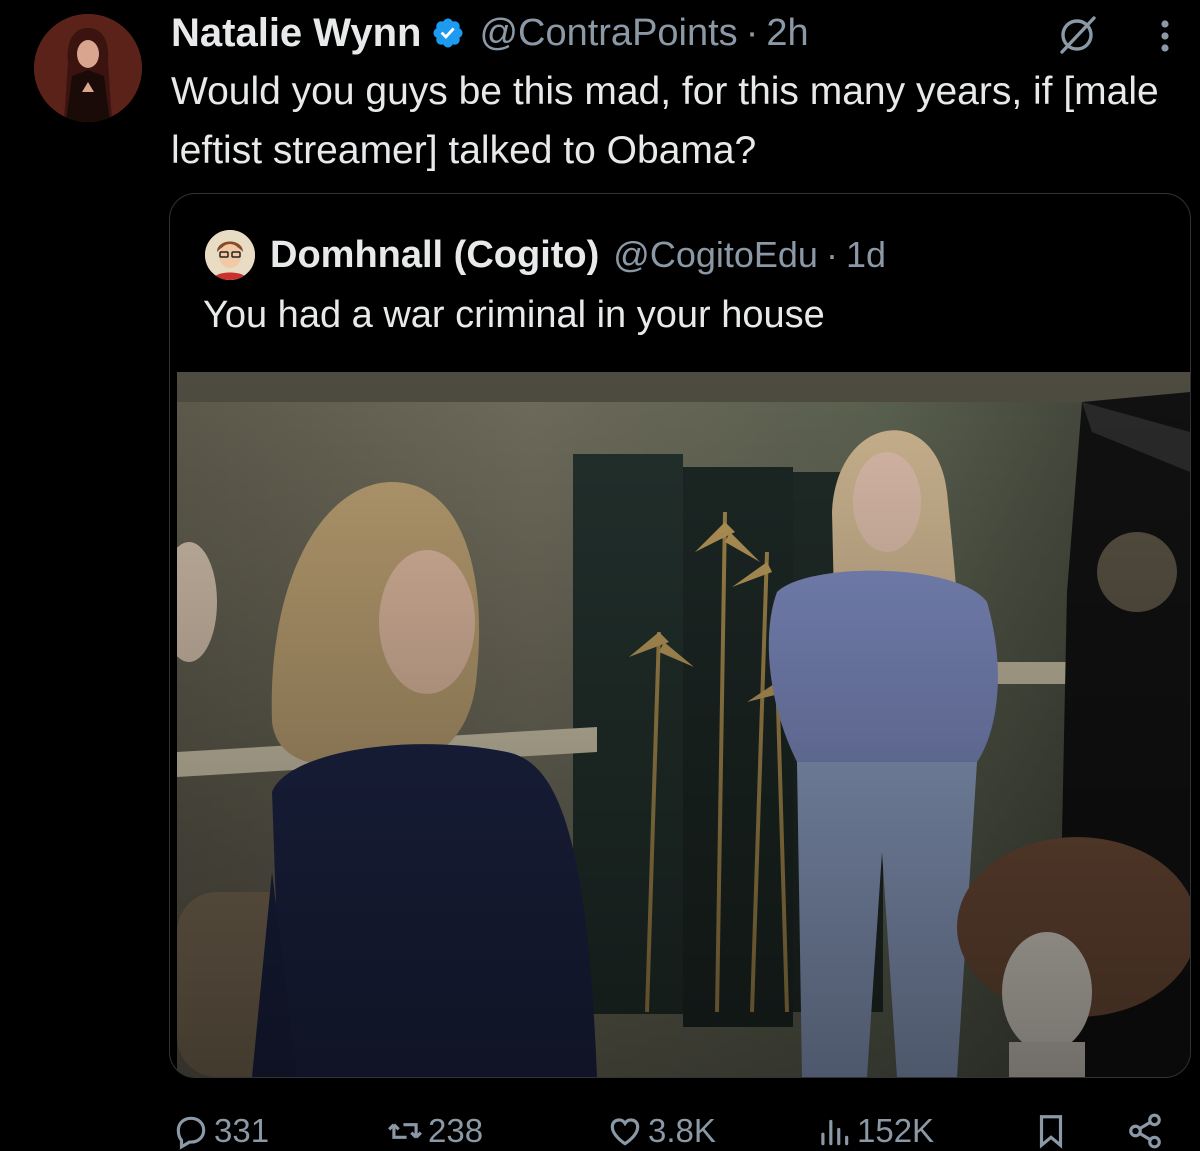 Image resolution: width=1200 pixels, height=1151 pixels. What do you see at coordinates (787, 33) in the screenshot?
I see `tweet-timestamp: 2h` at bounding box center [787, 33].